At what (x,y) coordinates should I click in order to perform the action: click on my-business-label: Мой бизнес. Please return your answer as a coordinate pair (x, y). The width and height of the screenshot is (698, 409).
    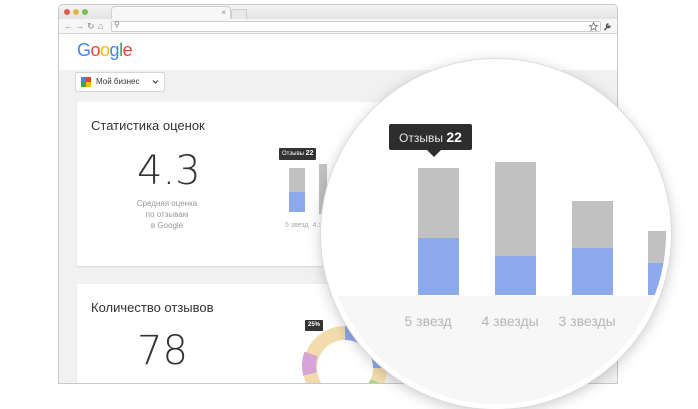
    Looking at the image, I should click on (118, 81).